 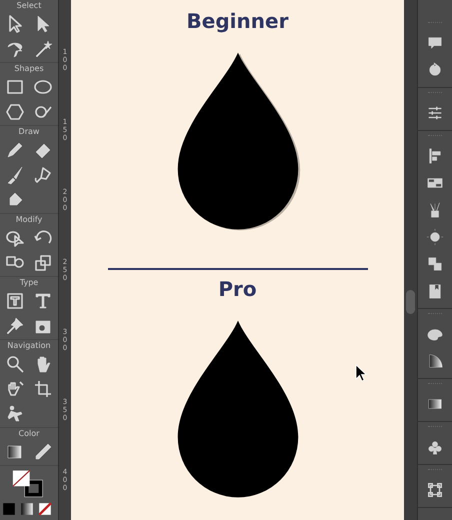 What do you see at coordinates (237, 289) in the screenshot?
I see `heading: Pro` at bounding box center [237, 289].